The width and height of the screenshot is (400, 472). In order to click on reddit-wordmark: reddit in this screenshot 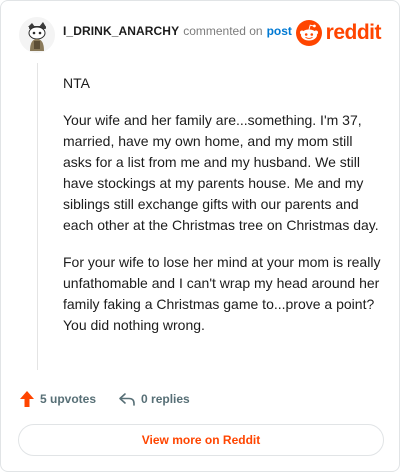, I will do `click(353, 32)`.